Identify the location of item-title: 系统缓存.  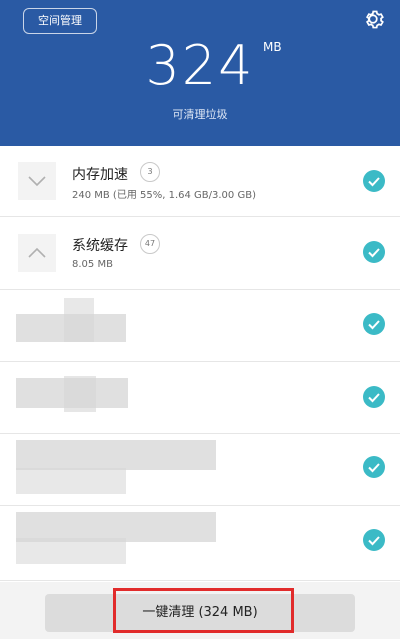
(100, 246).